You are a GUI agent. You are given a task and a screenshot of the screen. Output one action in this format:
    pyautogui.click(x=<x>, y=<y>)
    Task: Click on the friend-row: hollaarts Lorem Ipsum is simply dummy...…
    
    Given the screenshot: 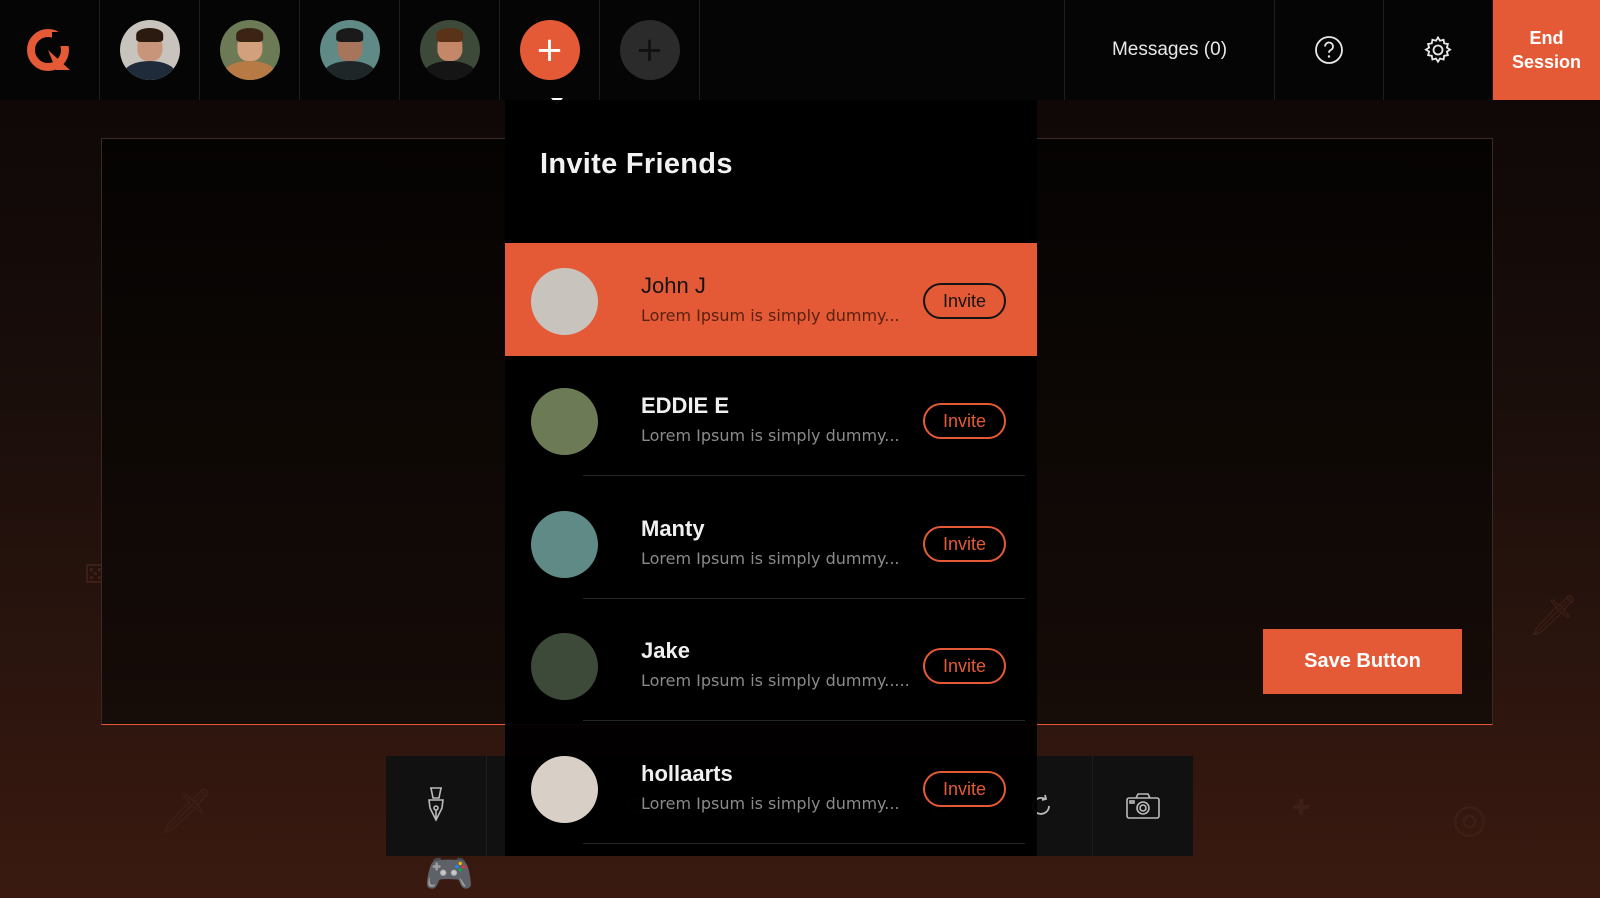 What is the action you would take?
    pyautogui.click(x=771, y=787)
    